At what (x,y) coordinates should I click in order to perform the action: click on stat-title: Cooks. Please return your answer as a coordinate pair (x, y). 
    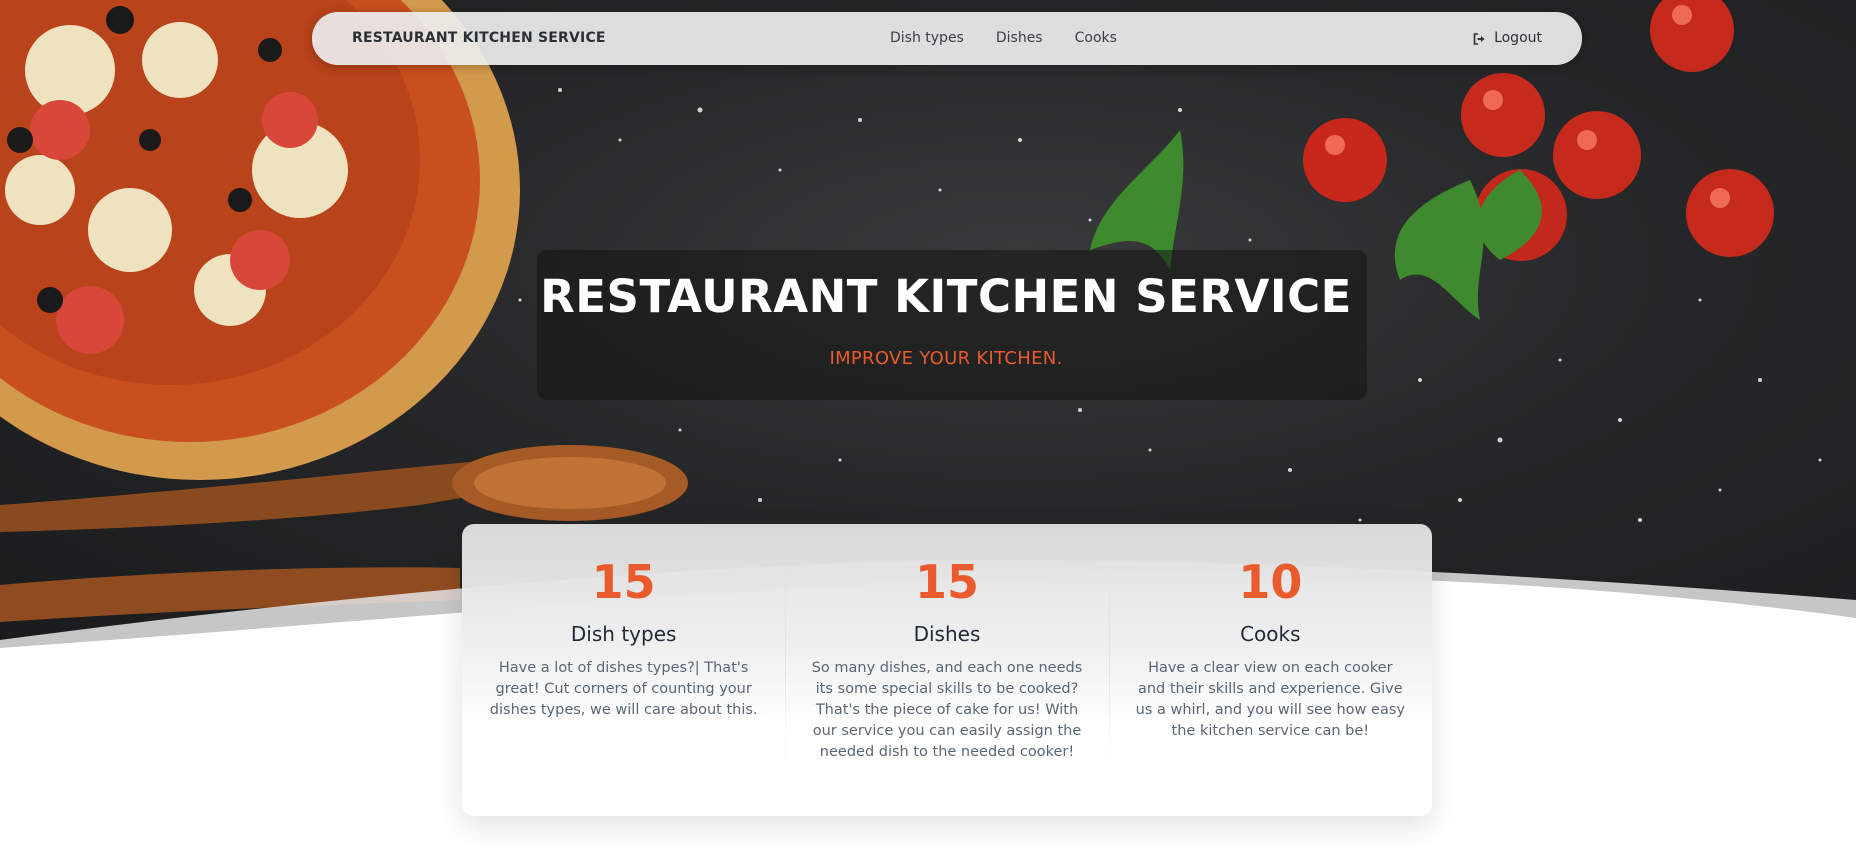
    Looking at the image, I should click on (1270, 633).